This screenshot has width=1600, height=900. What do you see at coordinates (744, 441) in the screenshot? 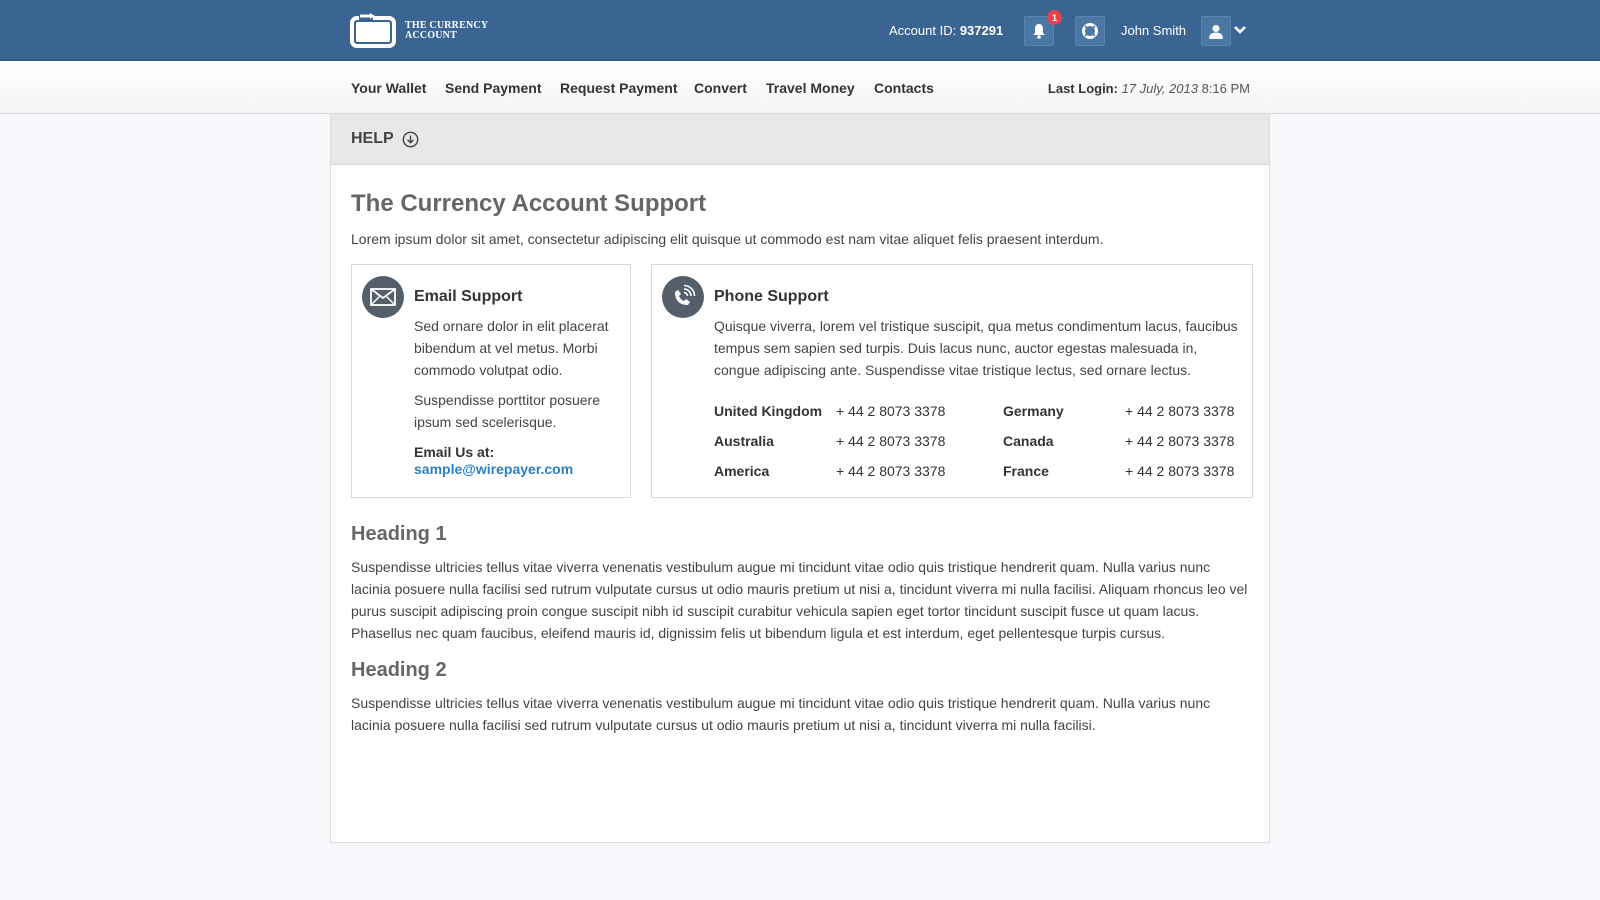
I see `country-name: Australia` at bounding box center [744, 441].